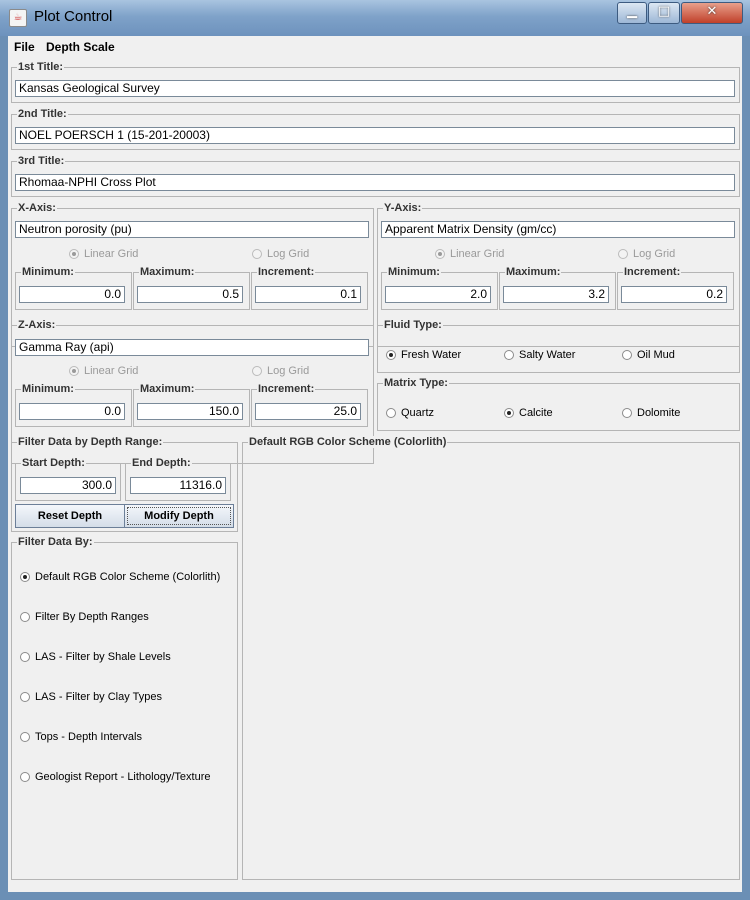  Describe the element at coordinates (161, 463) in the screenshot. I see `end-depth-label: End Depth:` at that location.